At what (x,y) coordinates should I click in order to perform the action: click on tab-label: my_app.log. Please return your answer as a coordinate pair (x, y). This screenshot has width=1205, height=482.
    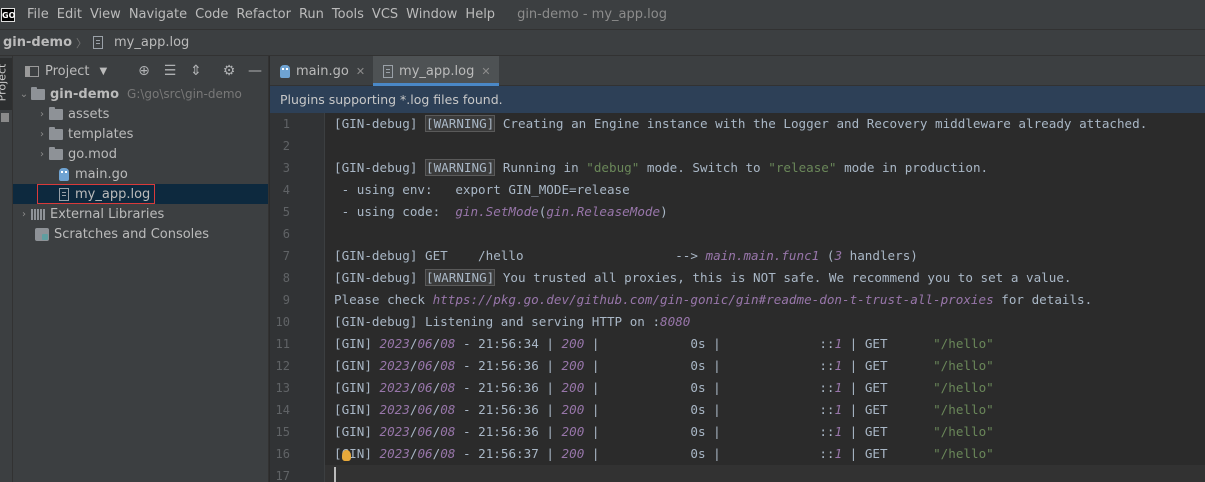
    Looking at the image, I should click on (437, 71).